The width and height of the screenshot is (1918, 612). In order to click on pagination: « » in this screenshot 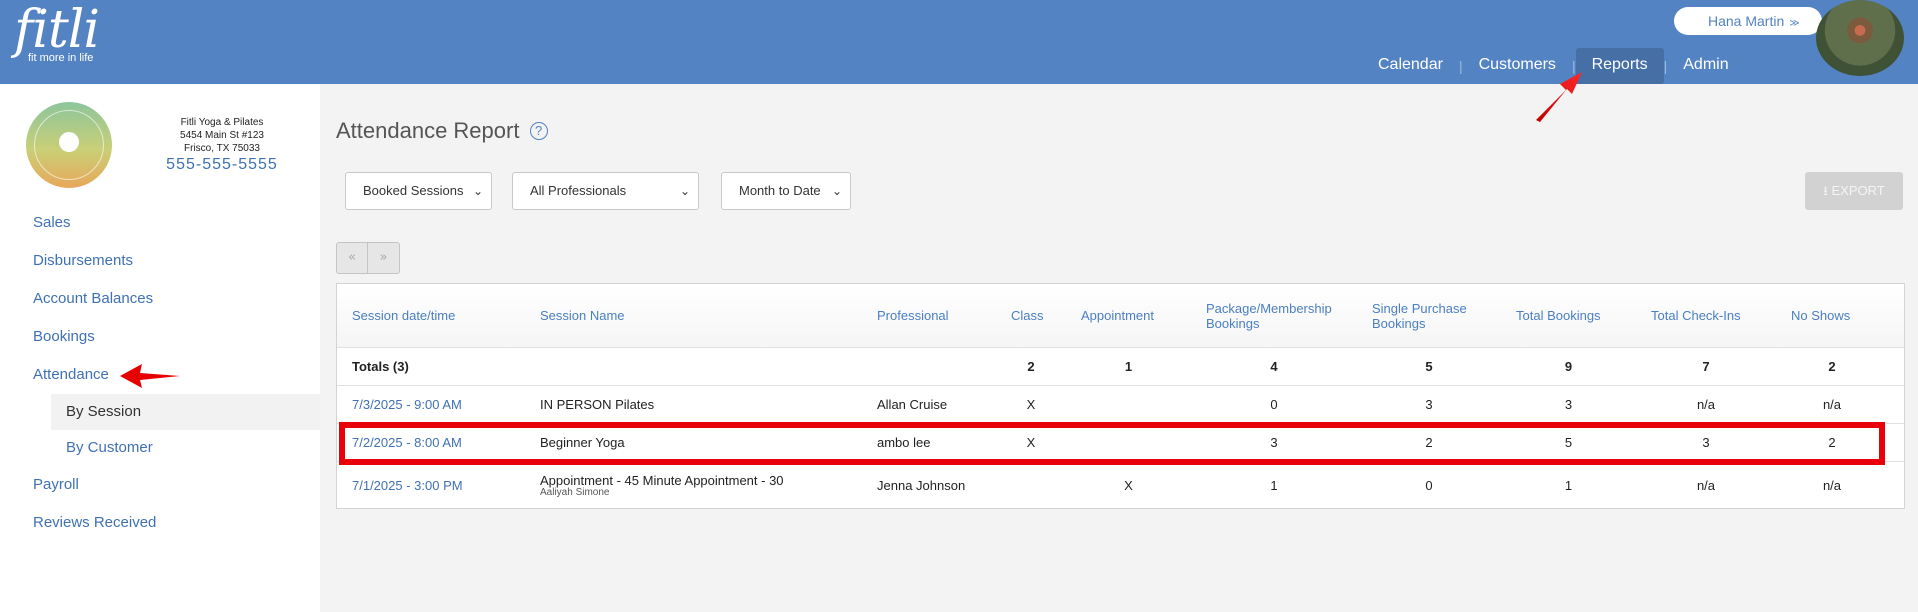, I will do `click(368, 258)`.